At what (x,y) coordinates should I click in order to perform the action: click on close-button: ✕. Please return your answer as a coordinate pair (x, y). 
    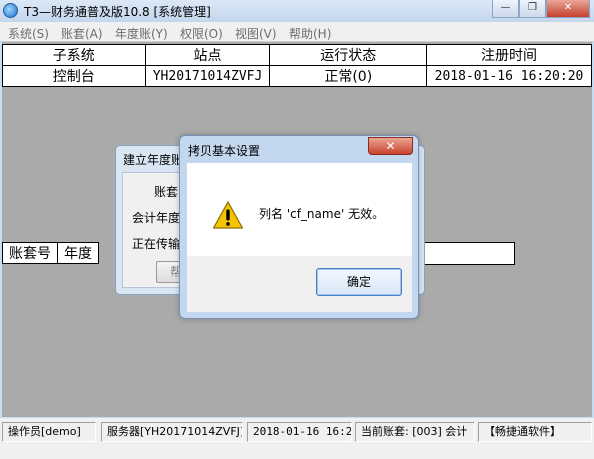
    Looking at the image, I should click on (568, 9).